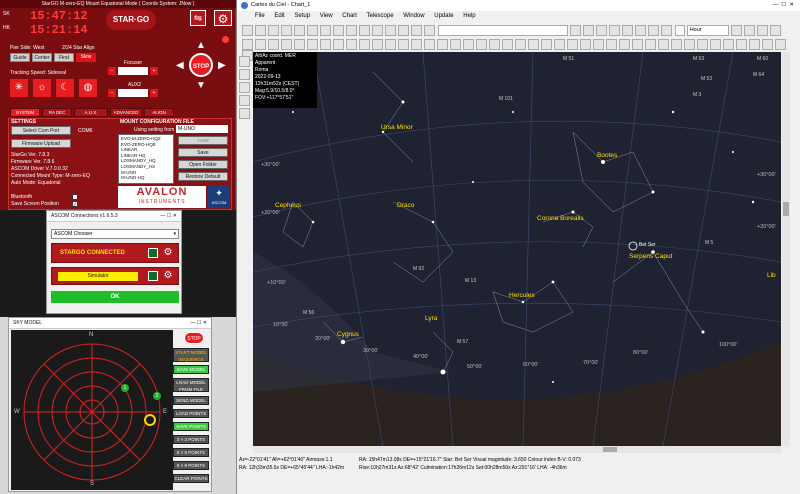 This screenshot has height=494, width=800. Describe the element at coordinates (25, 112) in the screenshot. I see `tab-system: SYSTEM` at that location.